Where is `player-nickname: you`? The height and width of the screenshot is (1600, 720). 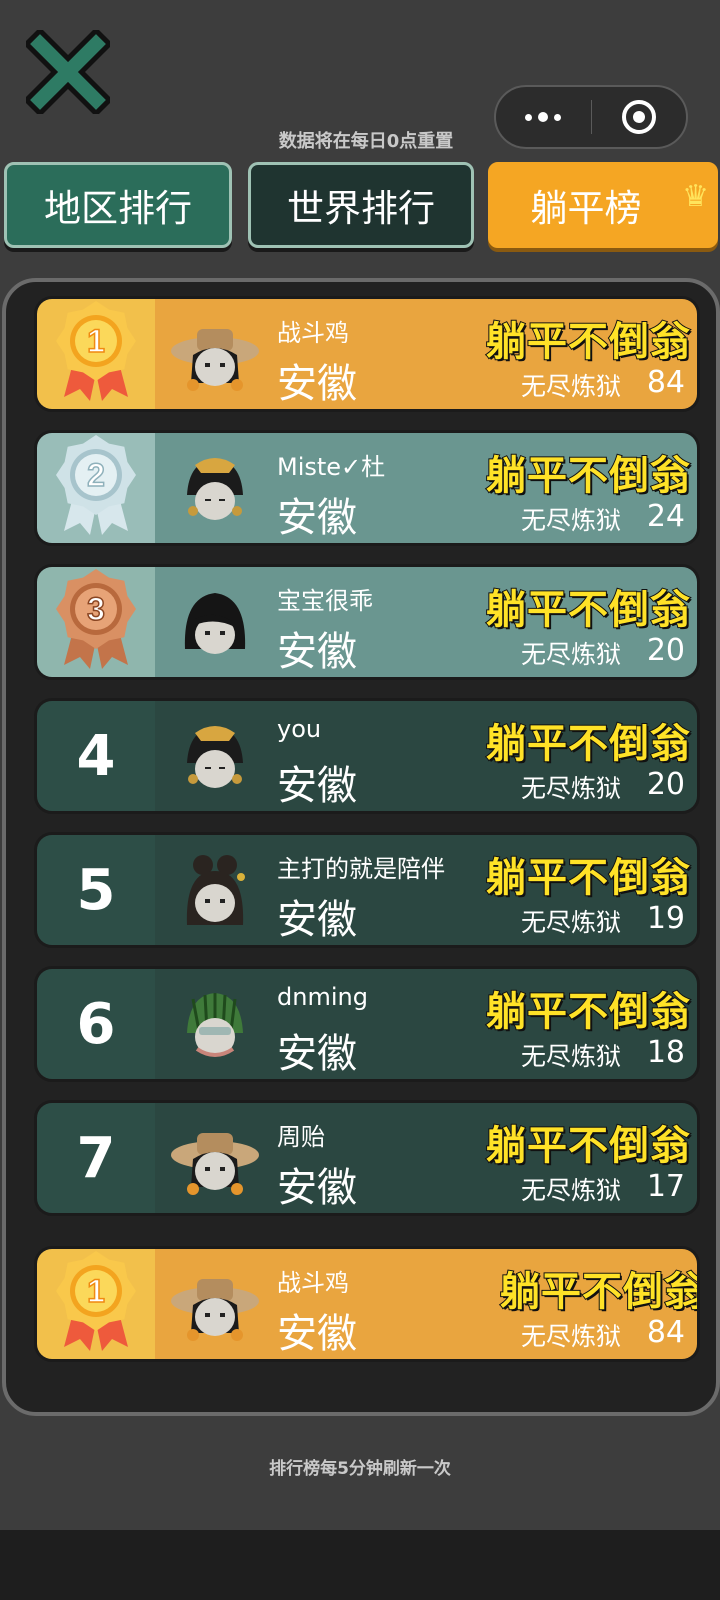 player-nickname: you is located at coordinates (299, 729).